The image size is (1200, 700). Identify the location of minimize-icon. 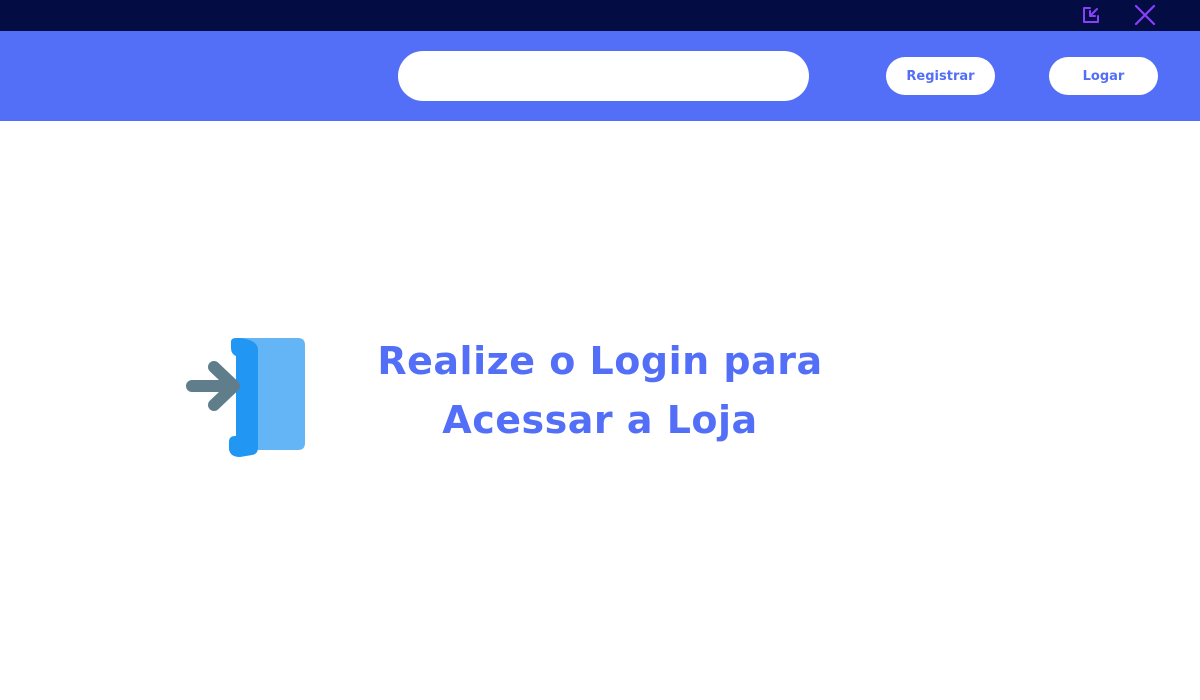
(1091, 15).